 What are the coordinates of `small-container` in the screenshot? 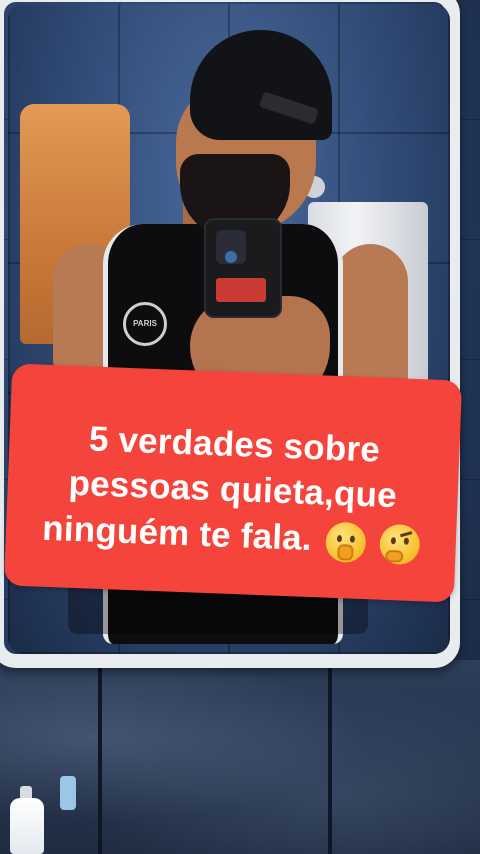 It's located at (68, 793).